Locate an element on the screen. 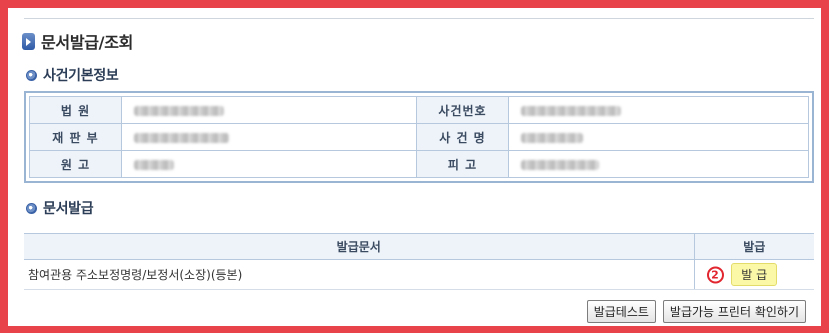 The height and width of the screenshot is (333, 829). plaintiff-label: 원 고 is located at coordinates (75, 164).